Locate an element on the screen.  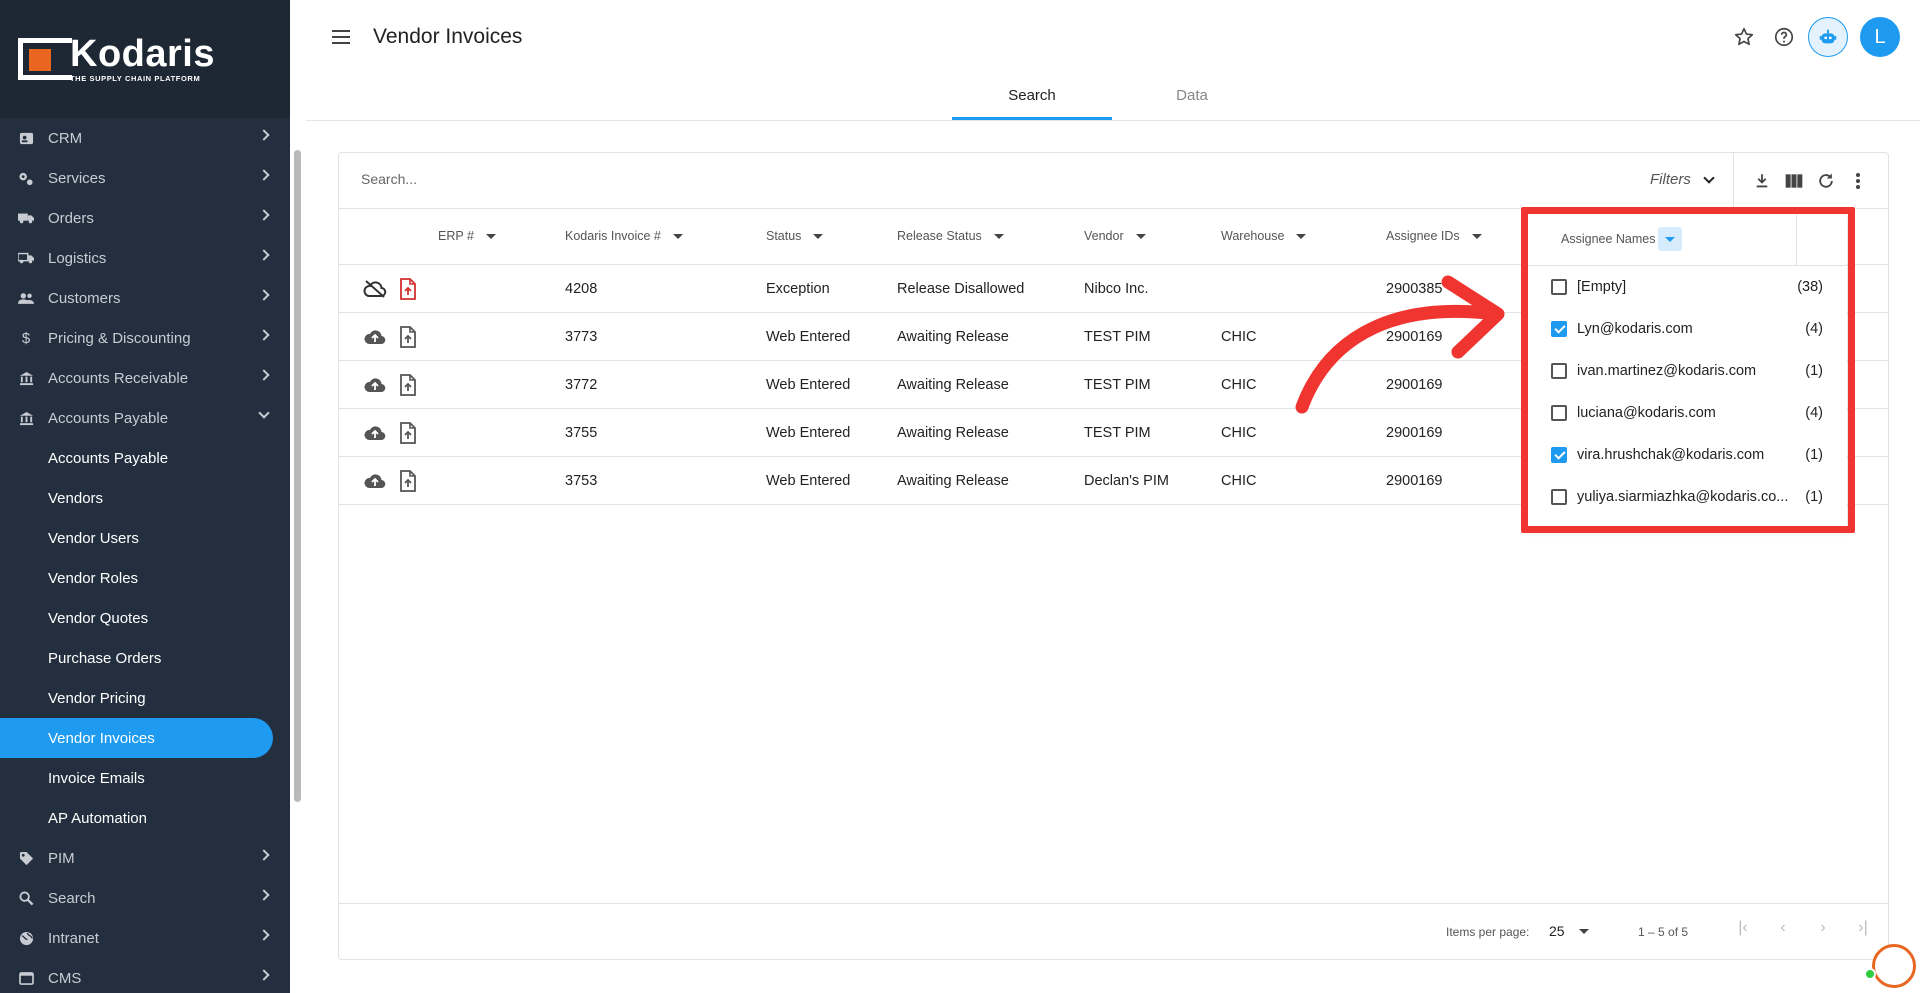
bank-icon is located at coordinates (26, 418).